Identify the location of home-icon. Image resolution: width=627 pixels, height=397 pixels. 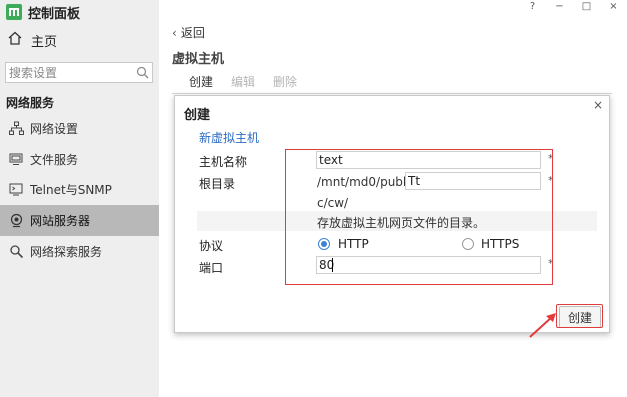
(15, 40).